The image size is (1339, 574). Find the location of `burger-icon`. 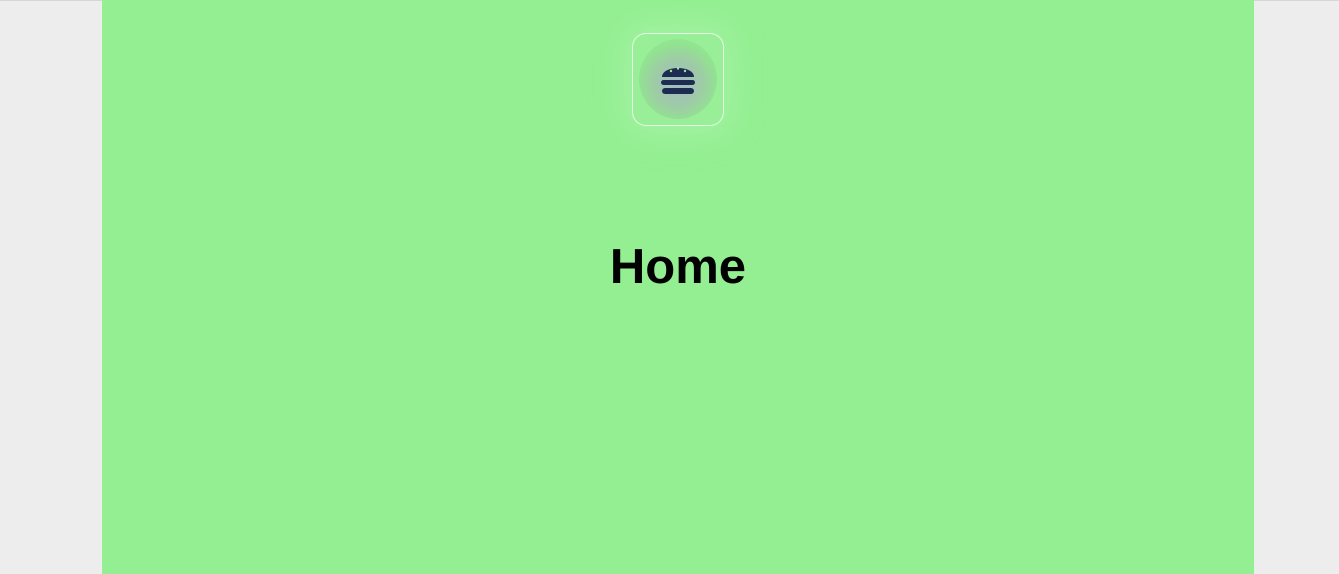

burger-icon is located at coordinates (678, 80).